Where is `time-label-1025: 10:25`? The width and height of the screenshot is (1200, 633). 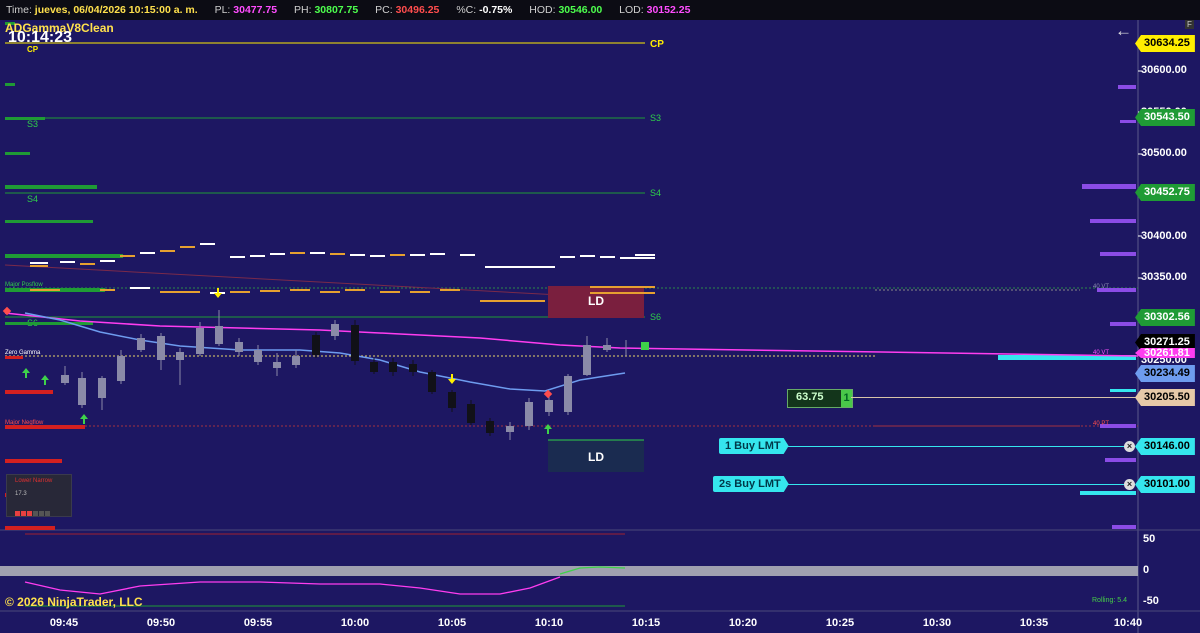 time-label-1025: 10:25 is located at coordinates (840, 623).